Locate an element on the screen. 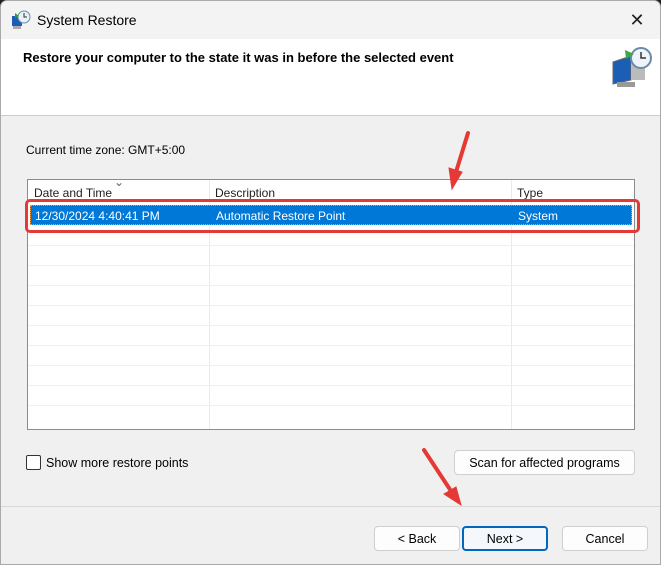 The image size is (661, 565). show-more-restore-points-checkbox: Show more restore points is located at coordinates (107, 462).